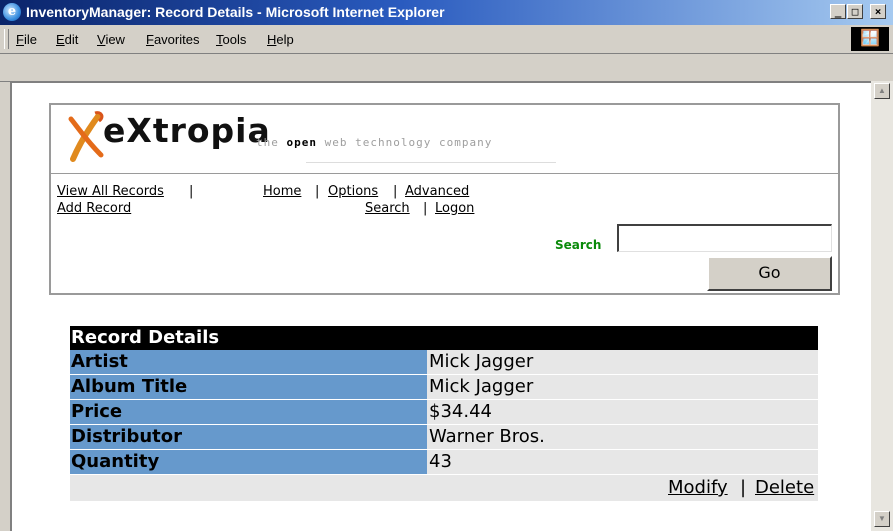 Image resolution: width=893 pixels, height=531 pixels. What do you see at coordinates (387, 208) in the screenshot?
I see `advanced-search-link-2: Search` at bounding box center [387, 208].